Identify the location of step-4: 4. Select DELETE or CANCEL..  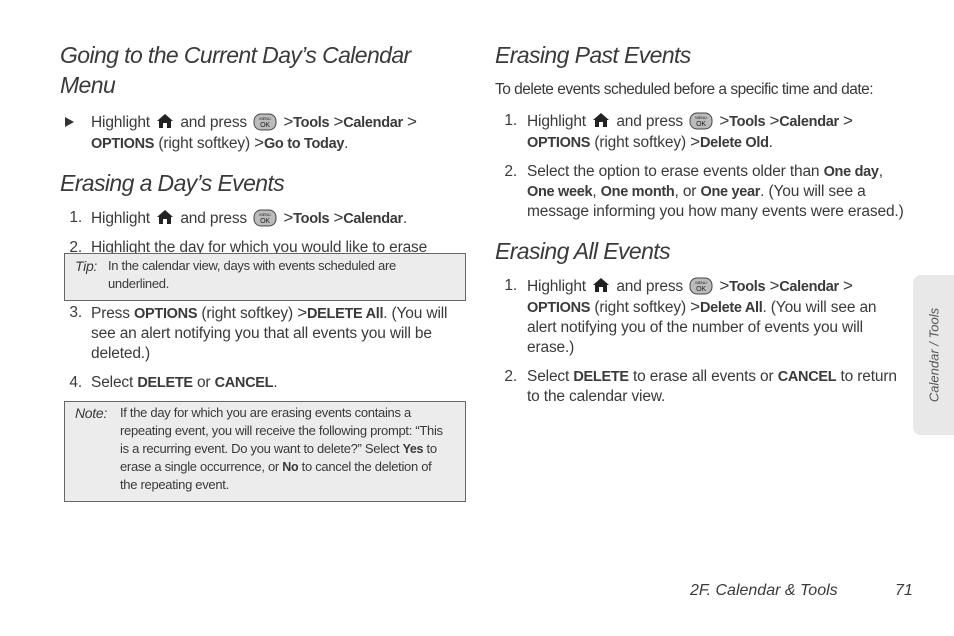
(173, 382).